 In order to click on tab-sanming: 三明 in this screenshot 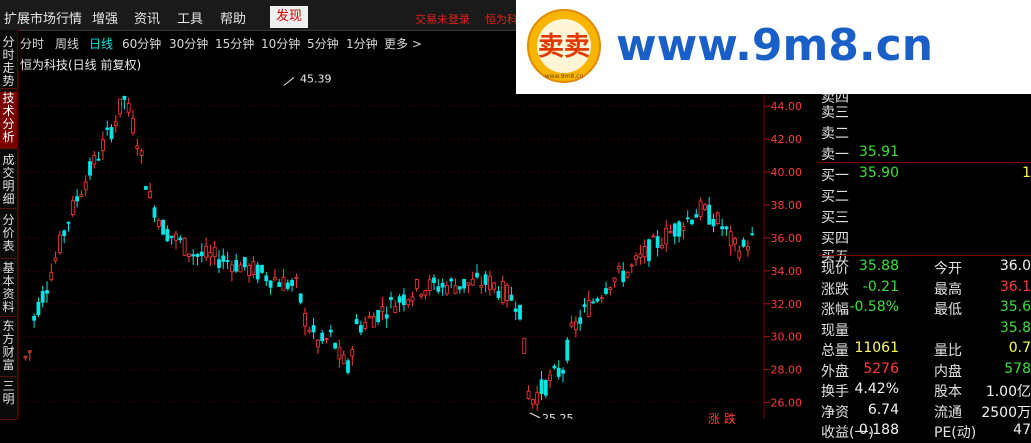, I will do `click(8, 400)`.